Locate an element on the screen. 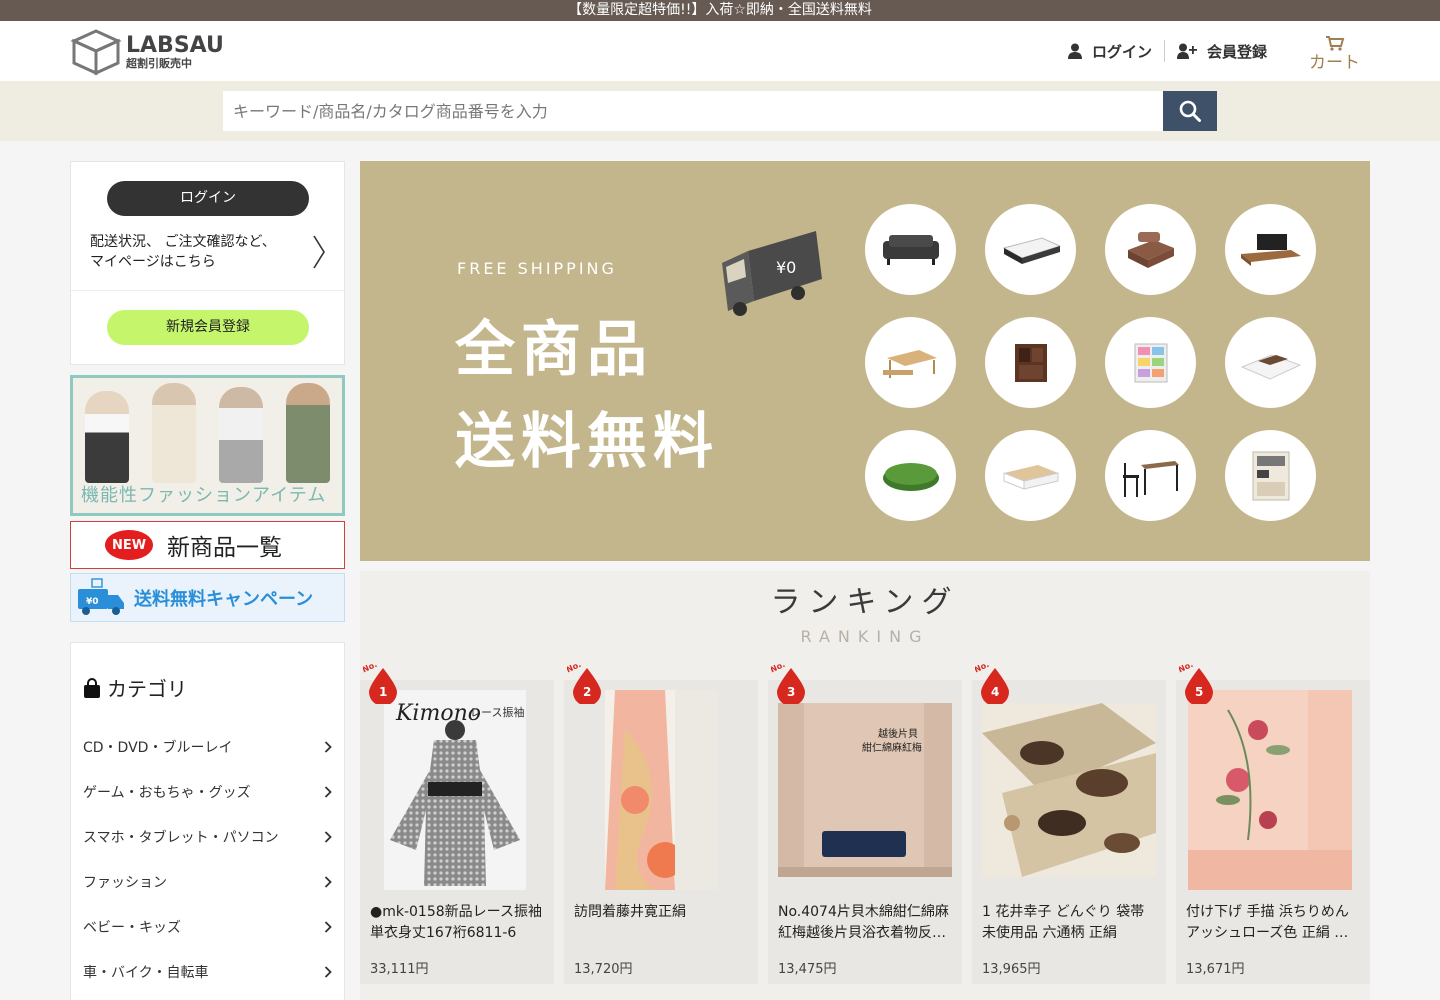 The height and width of the screenshot is (1000, 1440). box-logo-icon is located at coordinates (96, 52).